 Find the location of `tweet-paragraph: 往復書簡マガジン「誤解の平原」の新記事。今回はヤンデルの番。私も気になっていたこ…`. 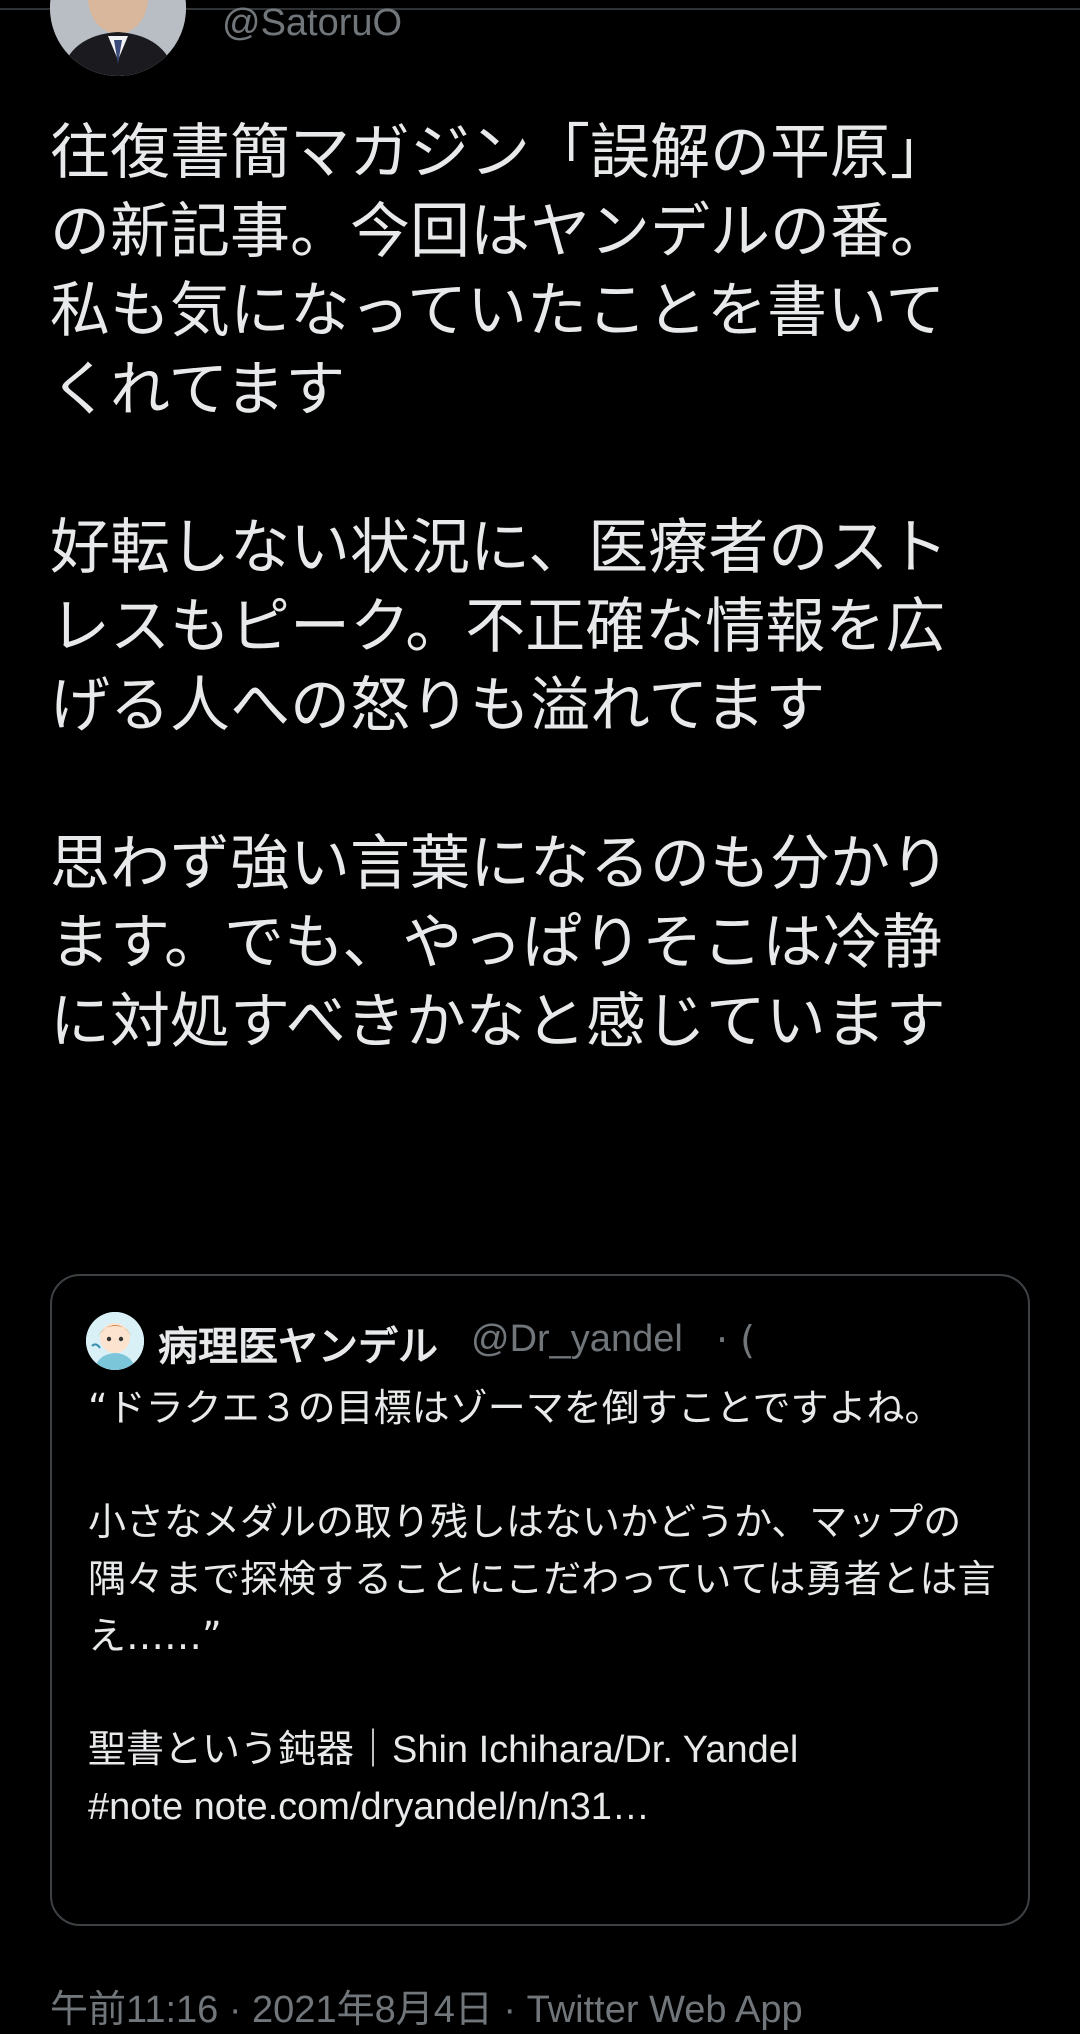

tweet-paragraph: 往復書簡マガジン「誤解の平原」の新記事。今回はヤンデルの番。私も気になっていたこ… is located at coordinates (500, 271).